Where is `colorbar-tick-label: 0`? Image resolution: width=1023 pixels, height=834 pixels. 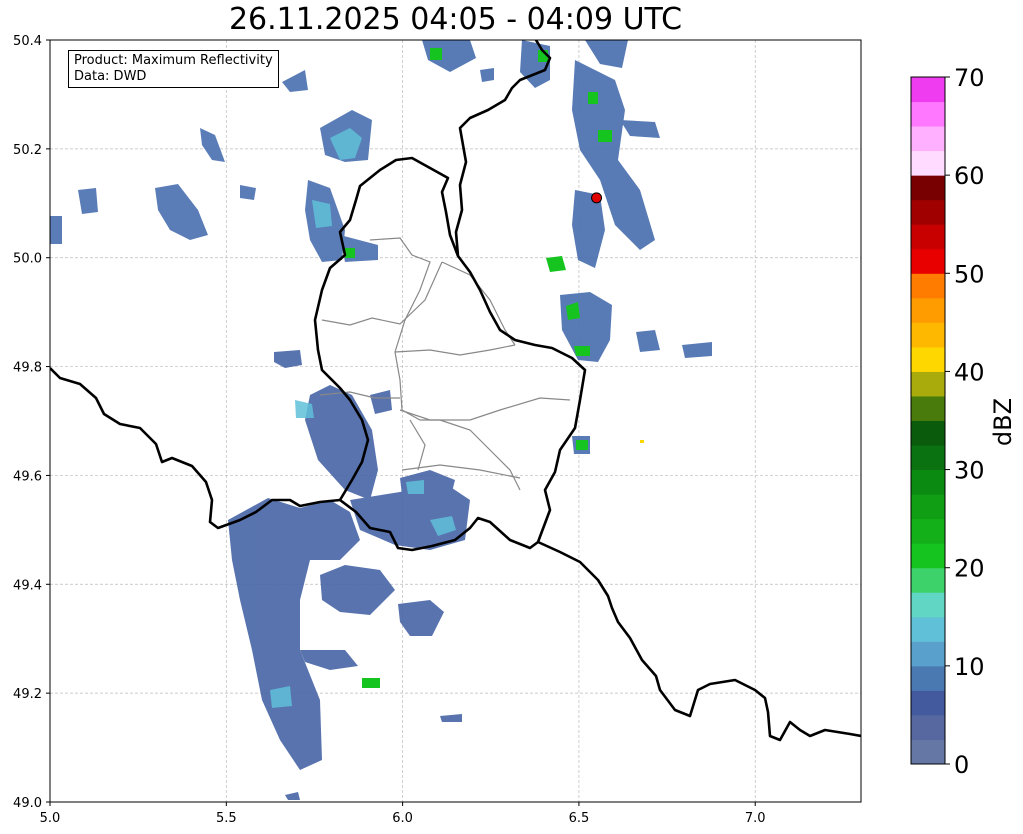
colorbar-tick-label: 0 is located at coordinates (961, 765).